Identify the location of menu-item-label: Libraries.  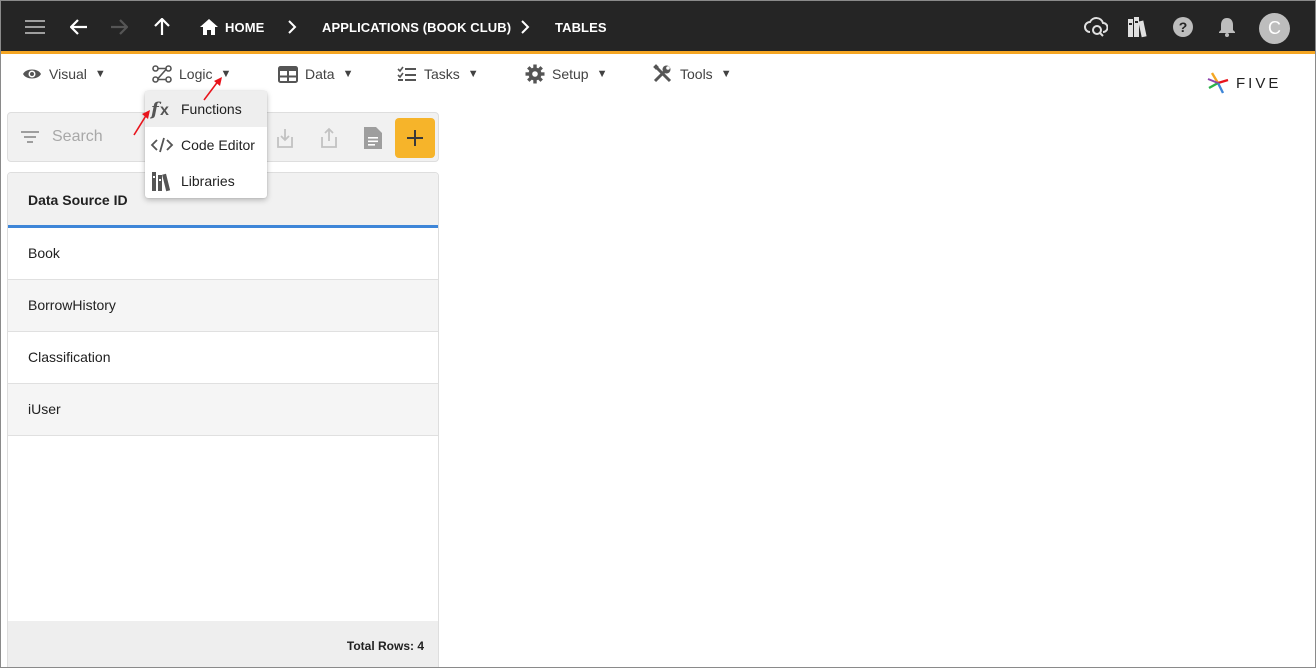
(208, 181).